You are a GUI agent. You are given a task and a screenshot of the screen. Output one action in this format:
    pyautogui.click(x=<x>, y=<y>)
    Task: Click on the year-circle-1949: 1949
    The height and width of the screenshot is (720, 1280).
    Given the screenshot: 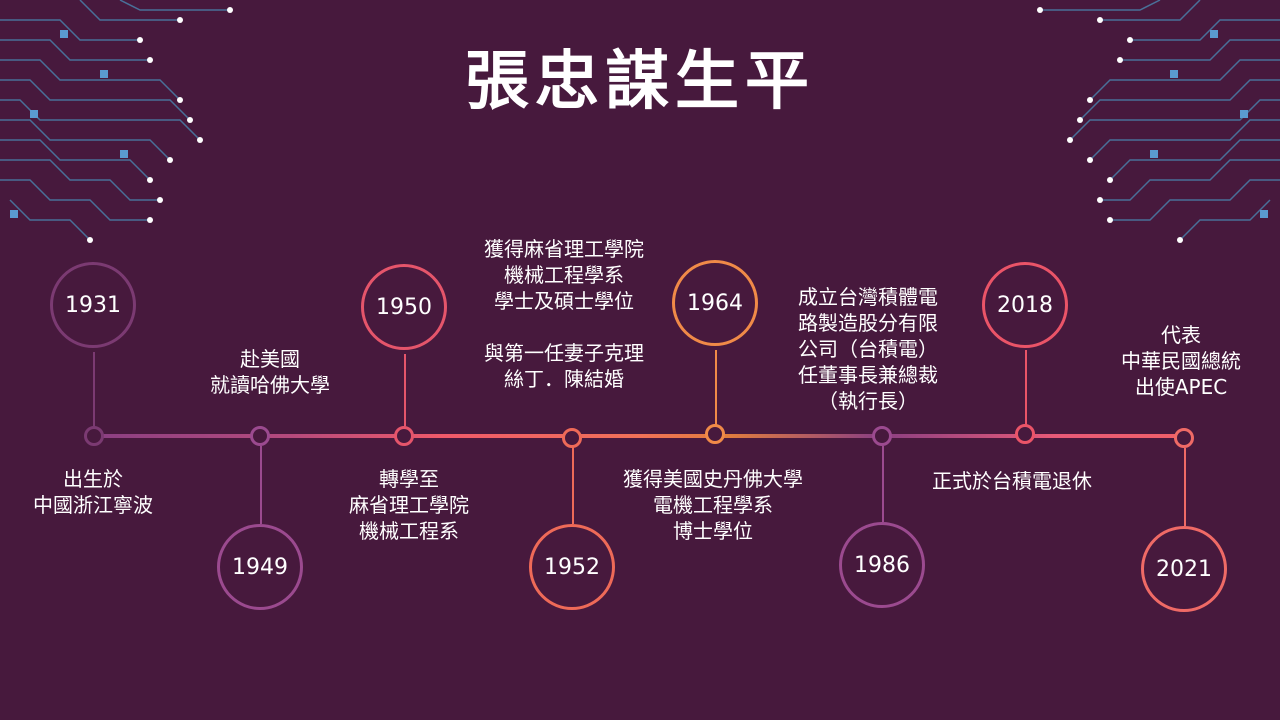 What is the action you would take?
    pyautogui.click(x=260, y=567)
    